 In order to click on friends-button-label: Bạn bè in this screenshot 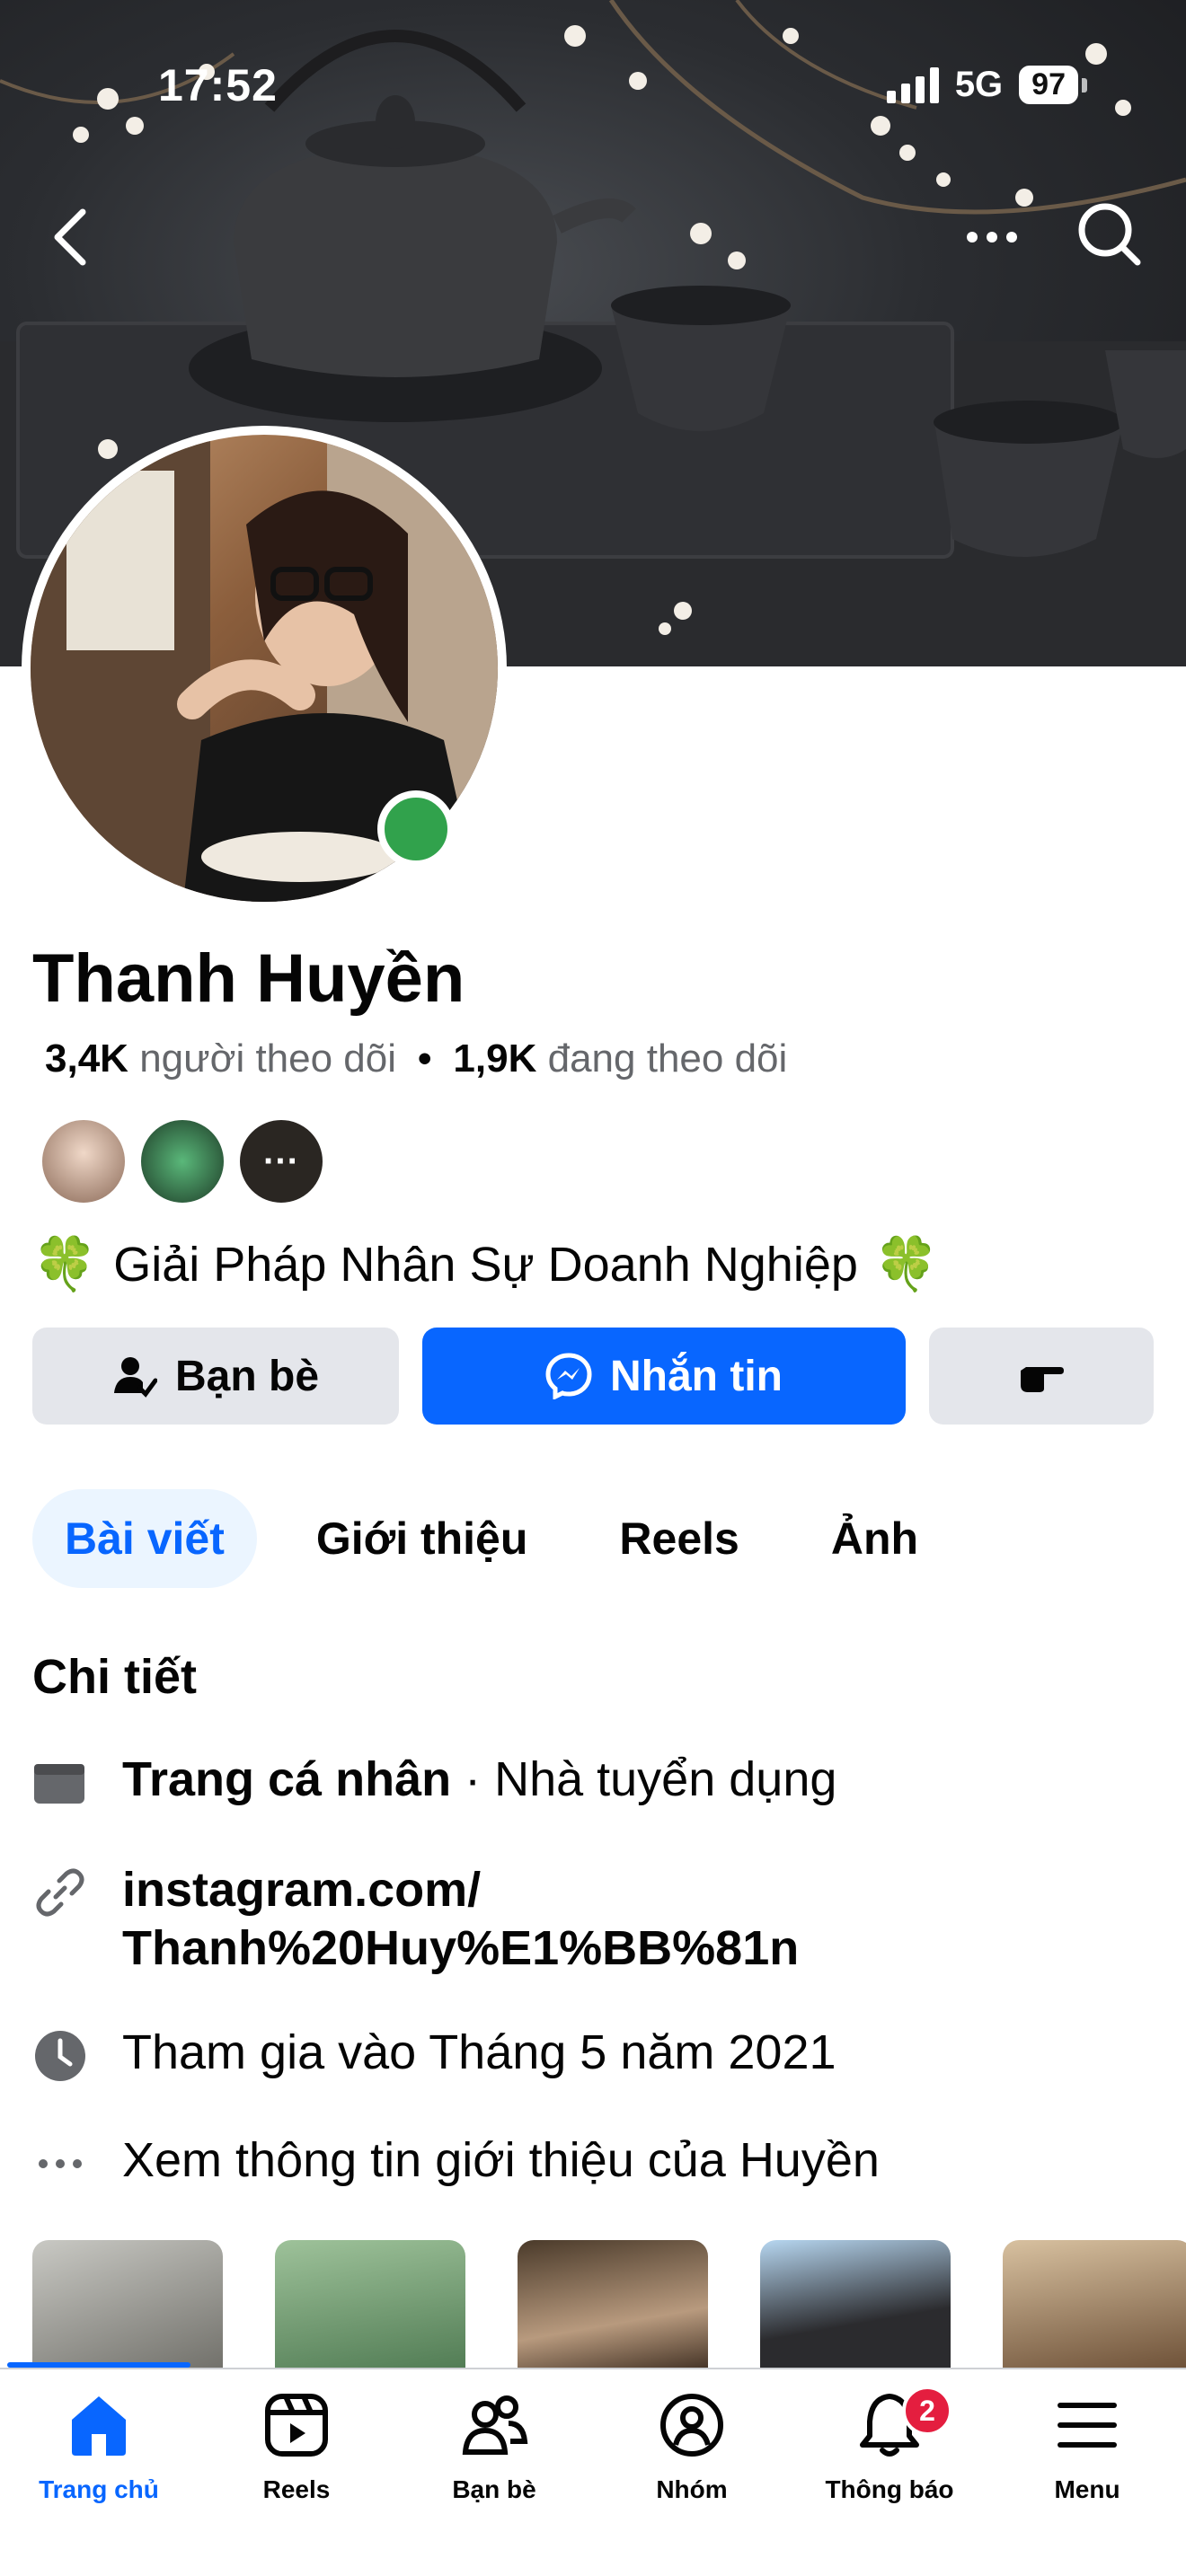, I will do `click(247, 1376)`.